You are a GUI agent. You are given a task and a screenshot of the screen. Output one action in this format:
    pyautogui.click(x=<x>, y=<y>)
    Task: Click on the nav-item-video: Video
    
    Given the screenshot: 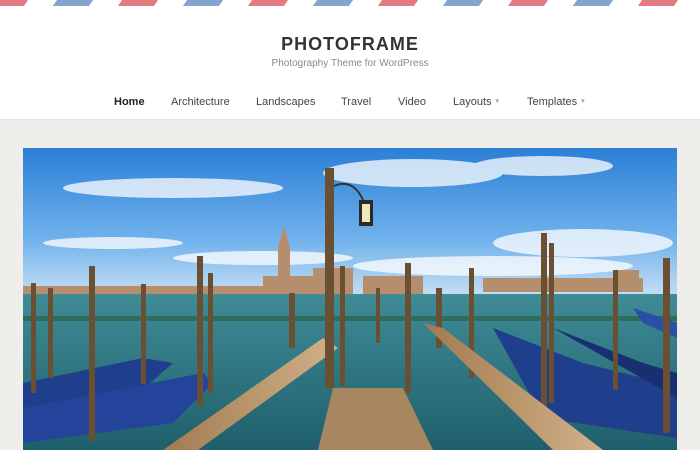 What is the action you would take?
    pyautogui.click(x=412, y=102)
    